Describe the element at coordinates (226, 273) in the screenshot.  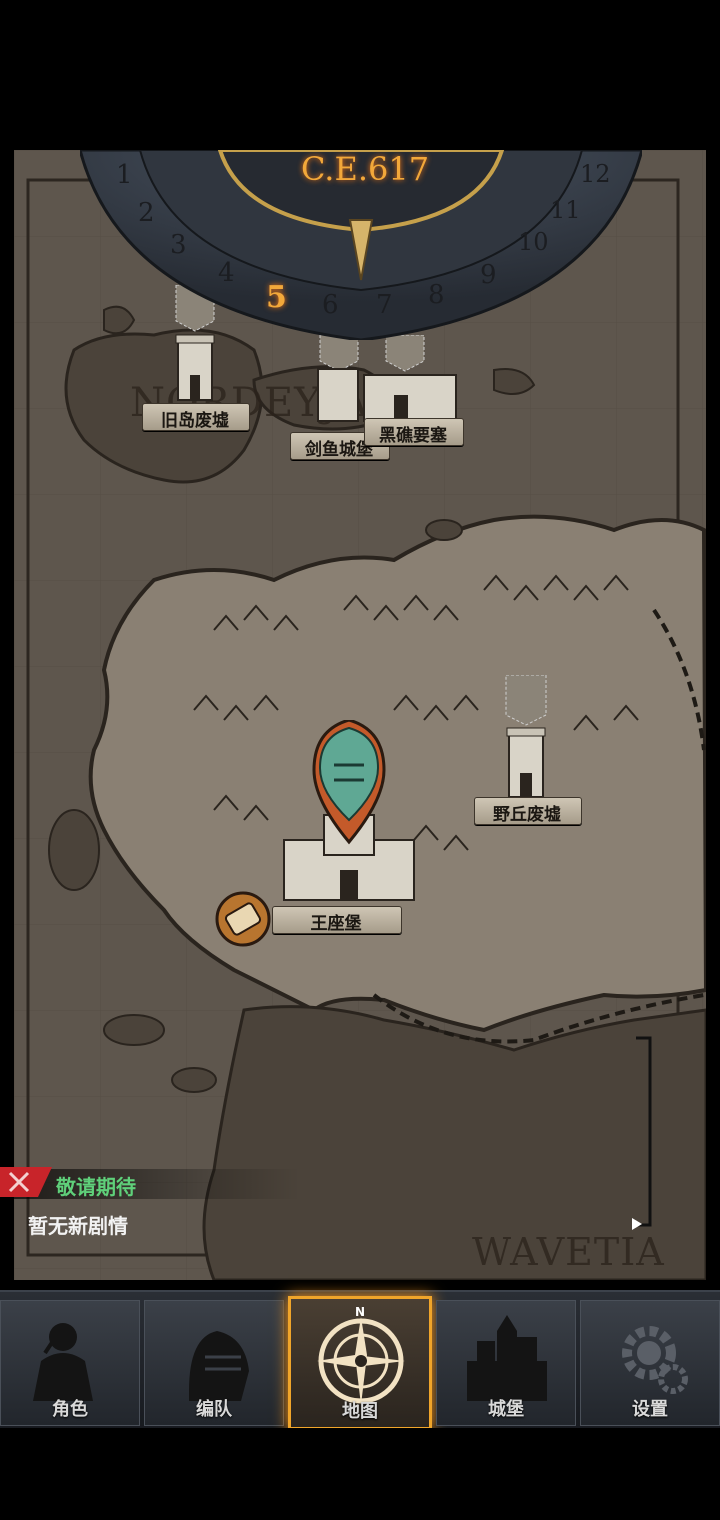
I see `month-4: 4` at that location.